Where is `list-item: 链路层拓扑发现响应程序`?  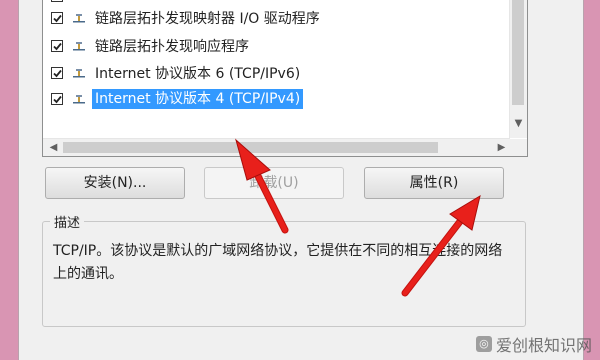 list-item: 链路层拓扑发现响应程序 is located at coordinates (273, 47).